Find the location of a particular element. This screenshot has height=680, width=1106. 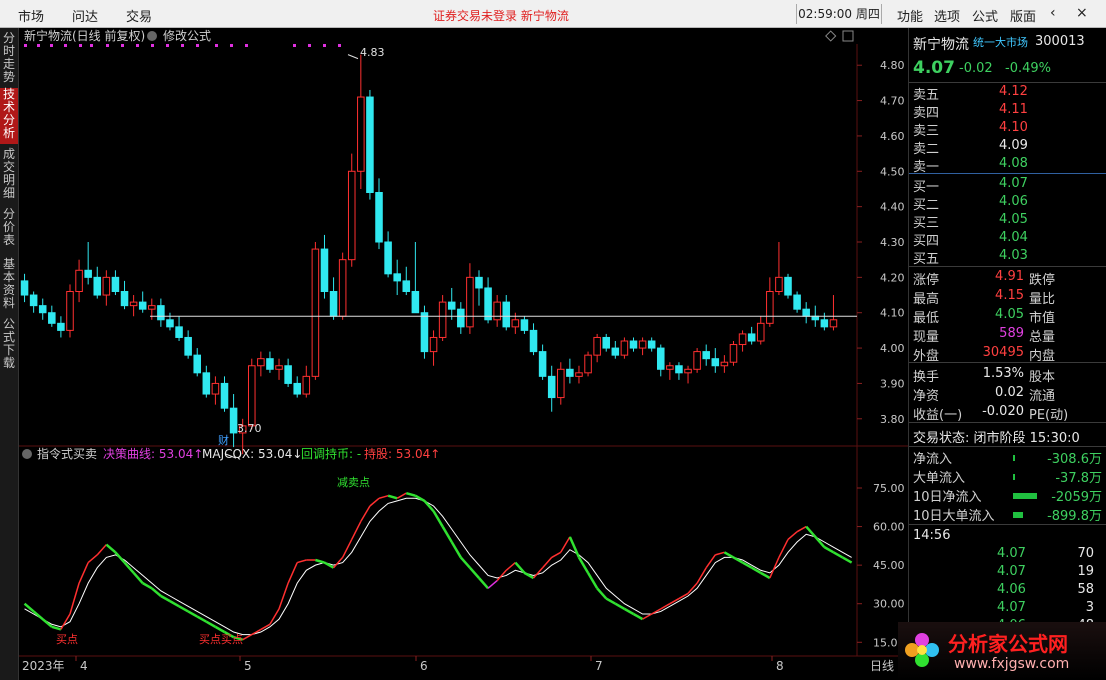

indicator-tick-label: 30.00 is located at coordinates (889, 604).